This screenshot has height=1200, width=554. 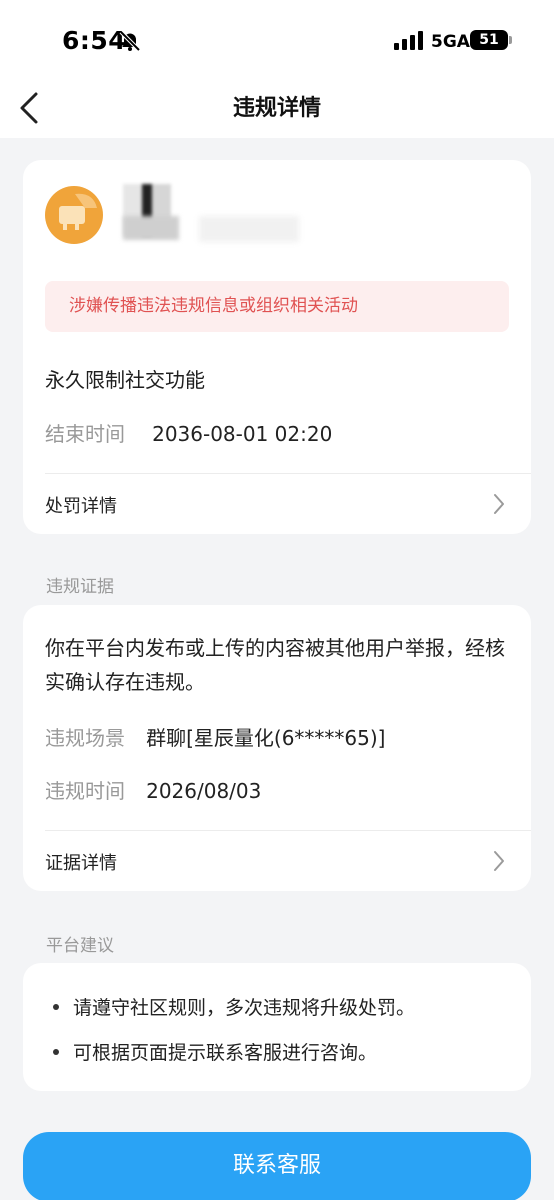 What do you see at coordinates (130, 41) in the screenshot?
I see `bell-muted-icon` at bounding box center [130, 41].